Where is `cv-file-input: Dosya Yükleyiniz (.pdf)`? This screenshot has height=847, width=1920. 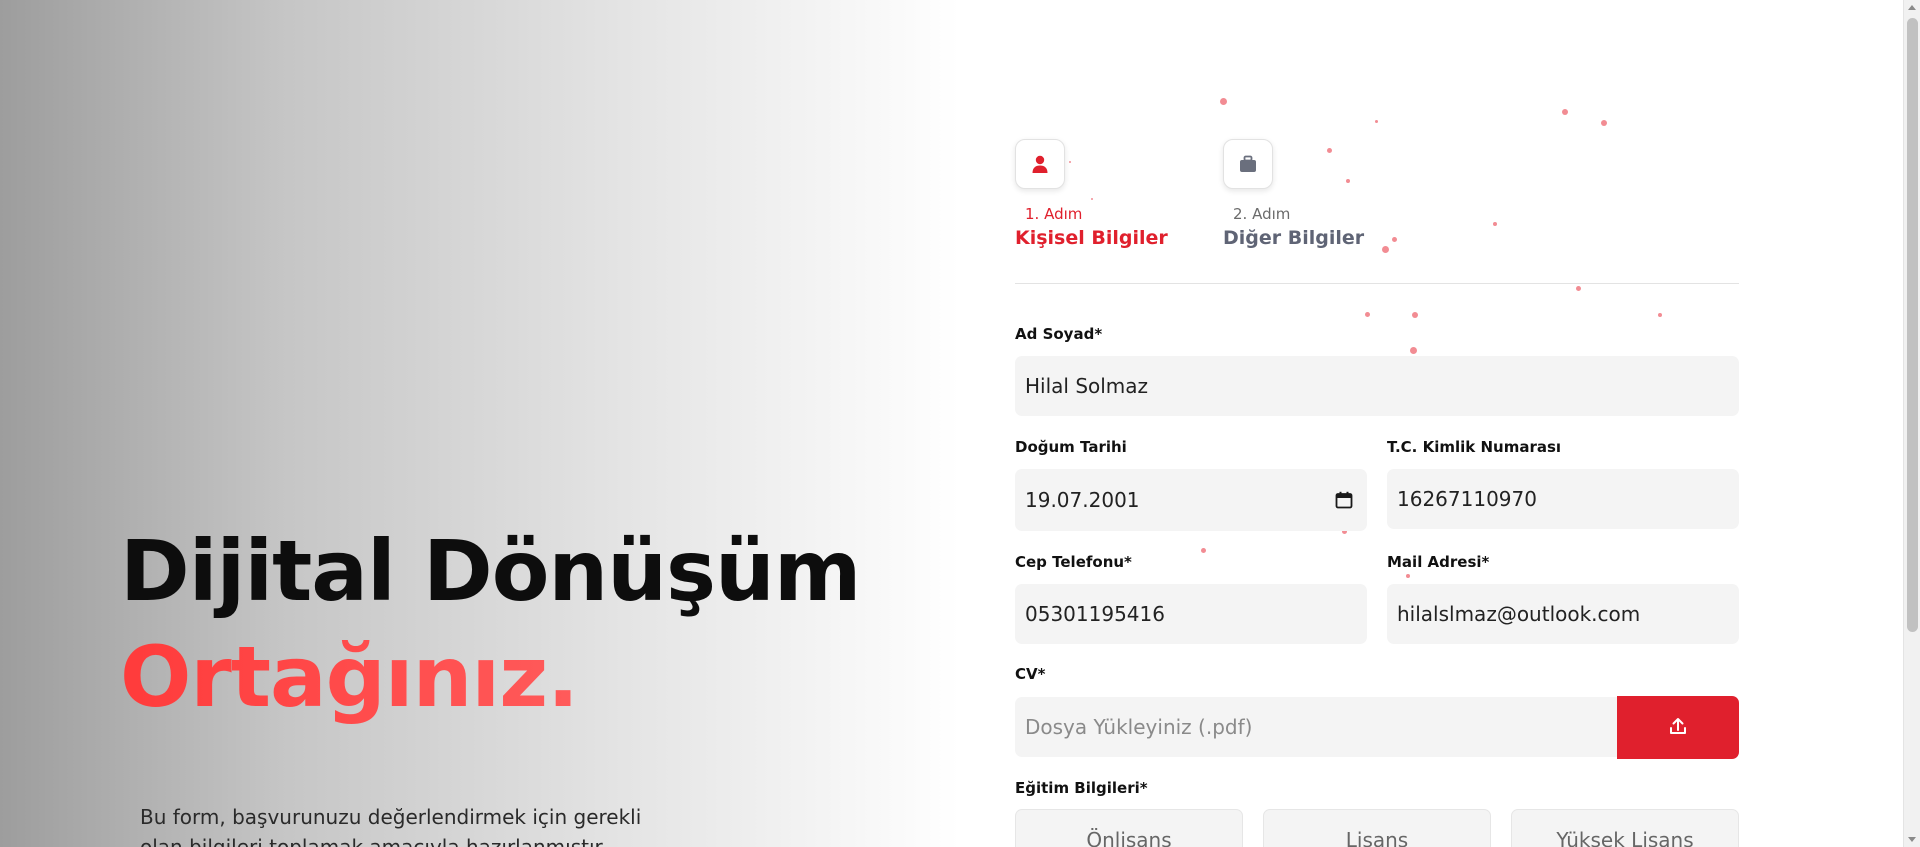 cv-file-input: Dosya Yükleyiniz (.pdf) is located at coordinates (1317, 727).